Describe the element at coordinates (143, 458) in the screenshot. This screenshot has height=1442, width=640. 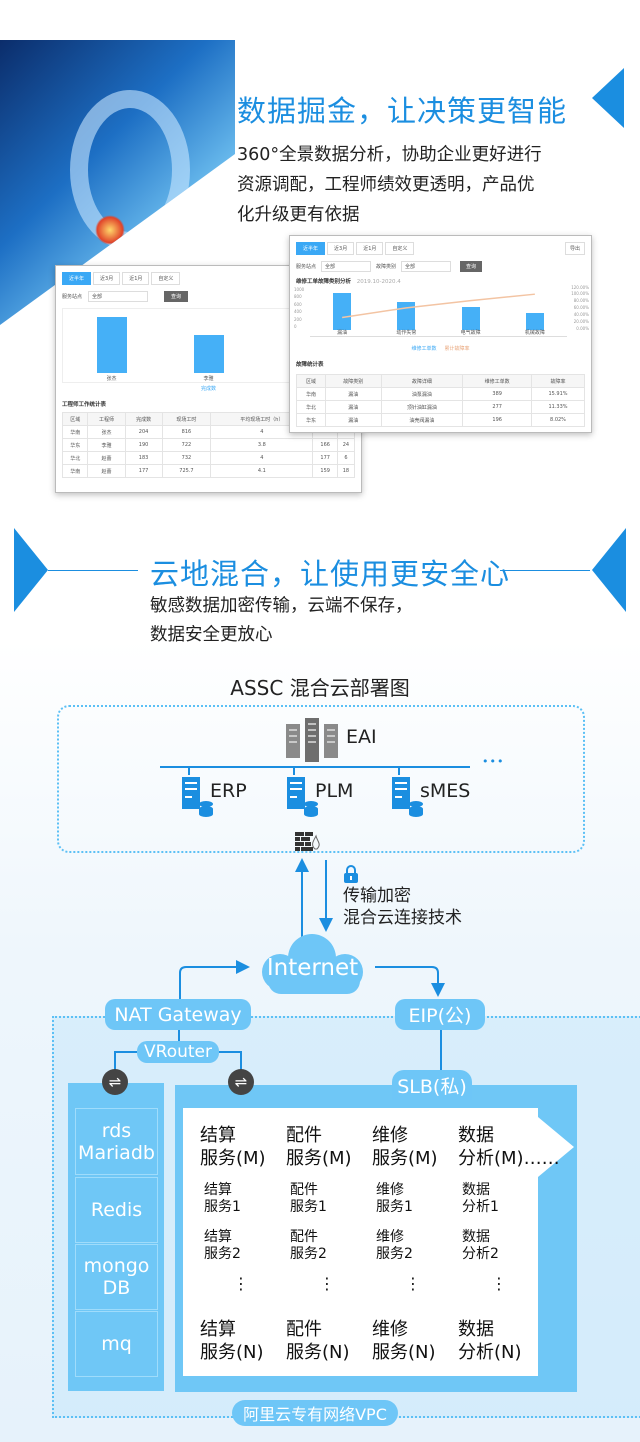
I see `table-cell: 183` at that location.